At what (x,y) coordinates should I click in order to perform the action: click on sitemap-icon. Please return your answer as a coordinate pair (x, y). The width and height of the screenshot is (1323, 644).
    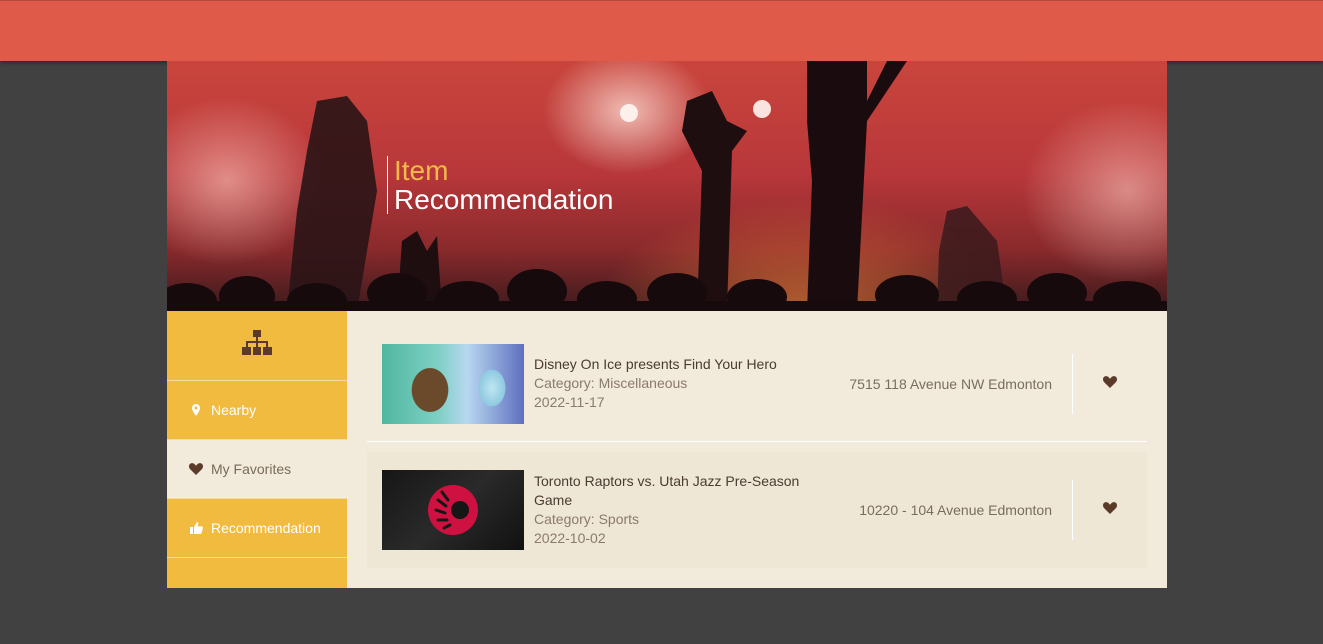
    Looking at the image, I should click on (257, 345).